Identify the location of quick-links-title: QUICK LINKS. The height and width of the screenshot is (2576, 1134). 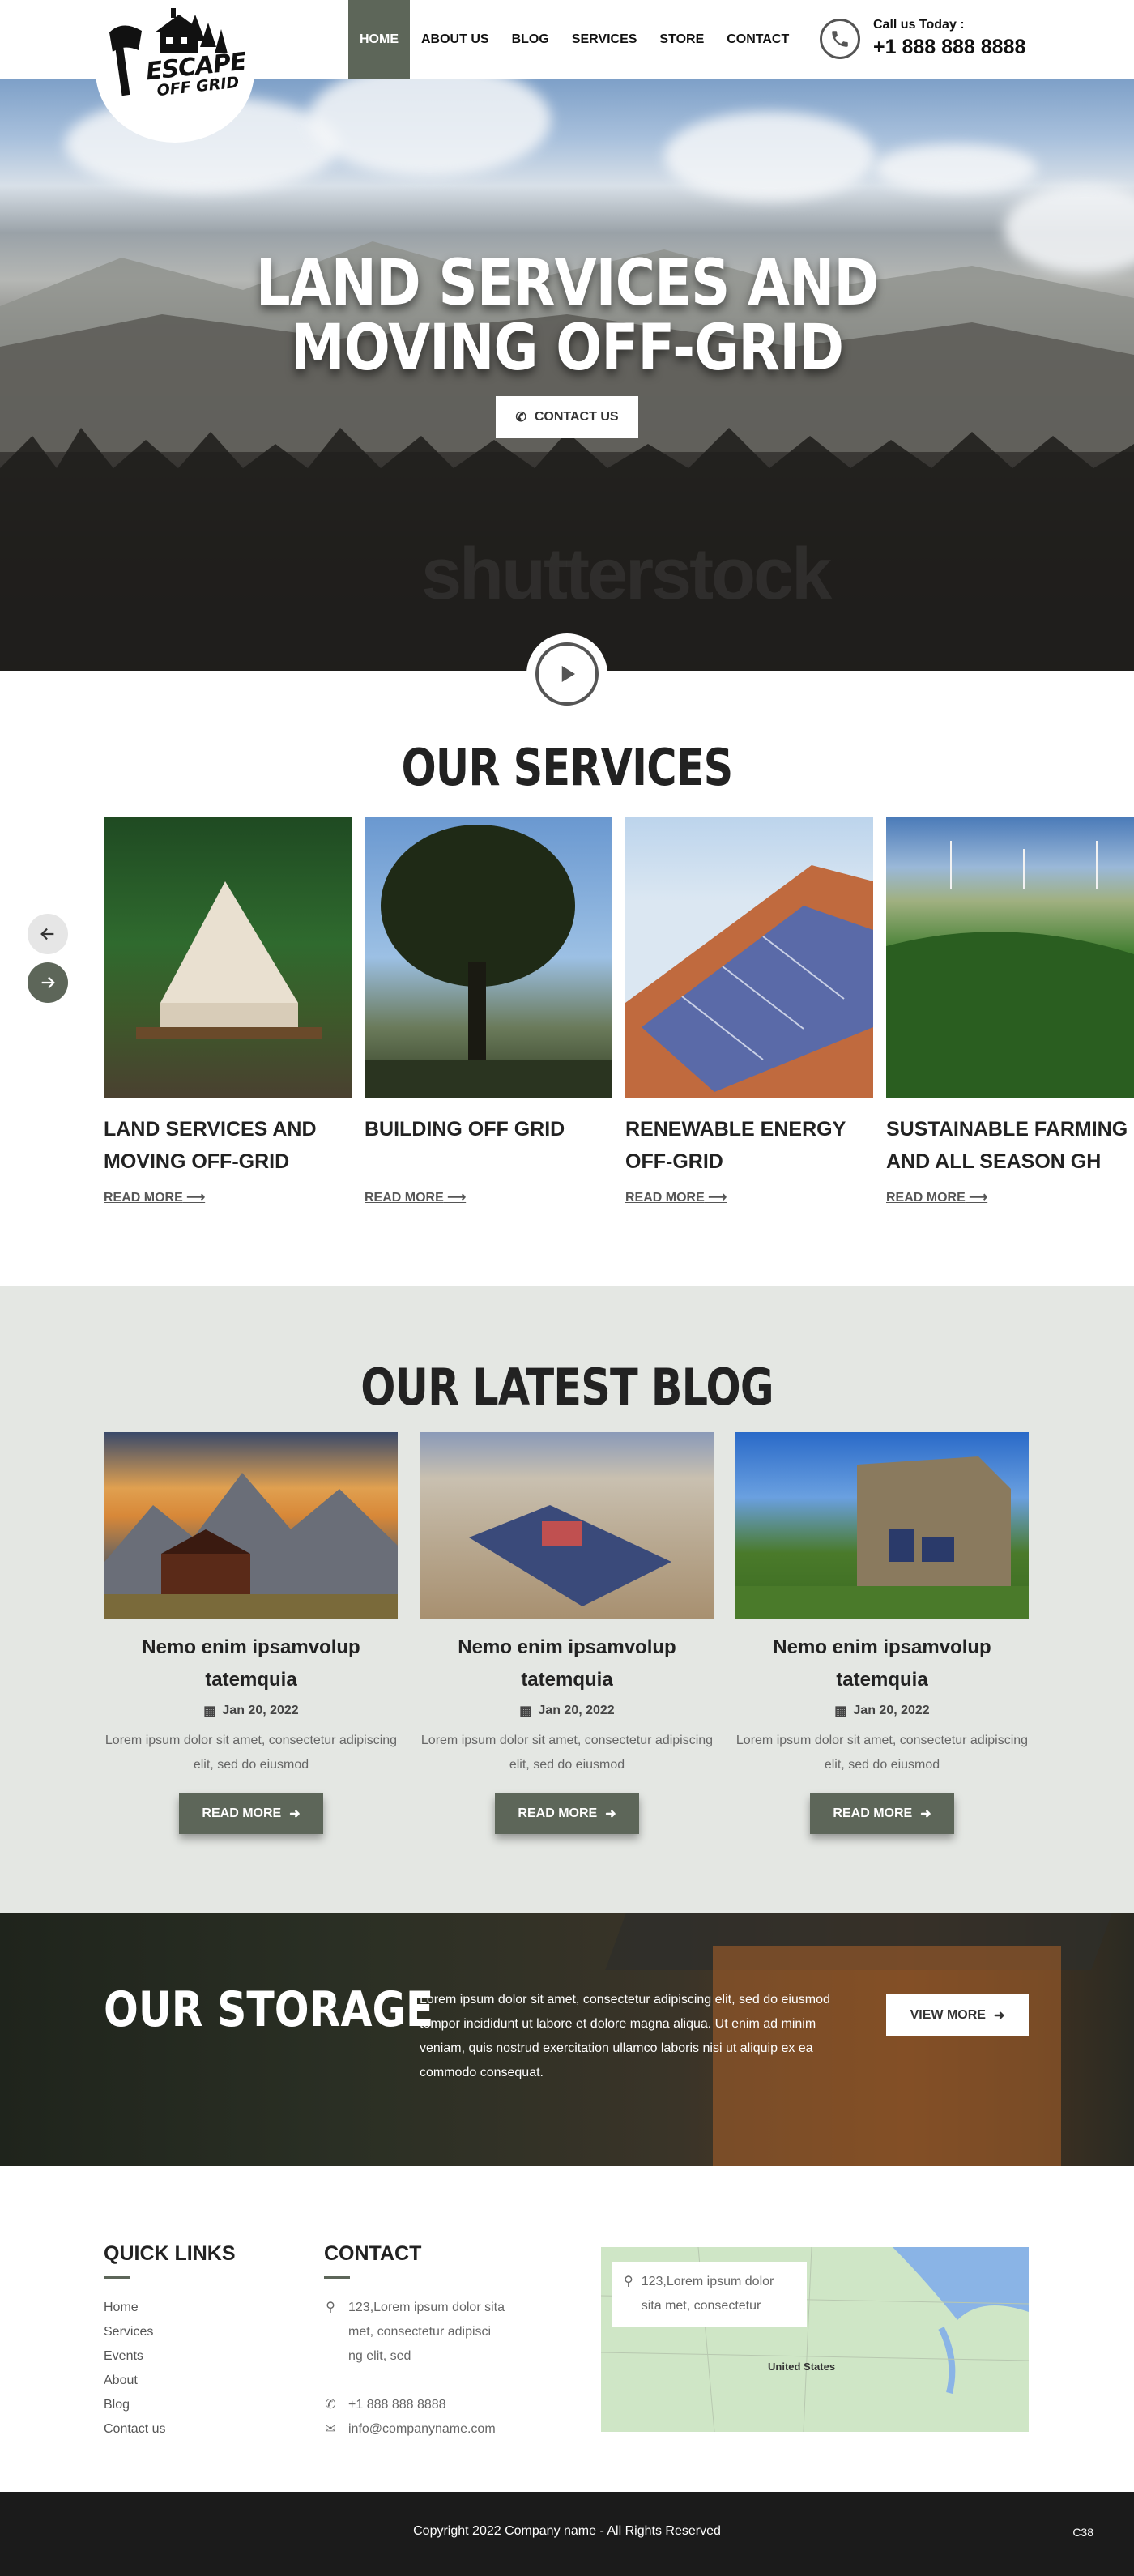
(170, 2253).